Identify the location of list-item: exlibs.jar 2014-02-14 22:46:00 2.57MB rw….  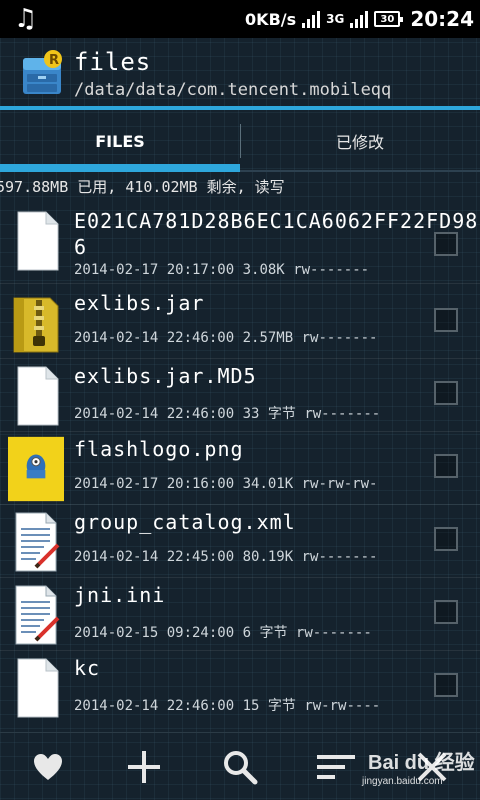
(240, 322).